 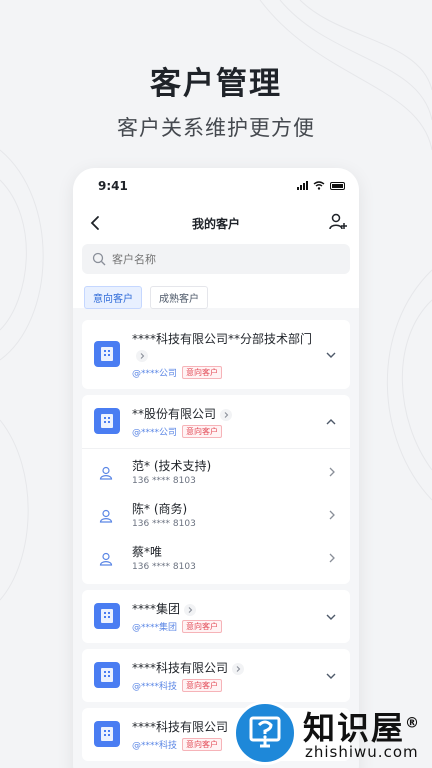 I want to click on battery-icon, so click(x=337, y=185).